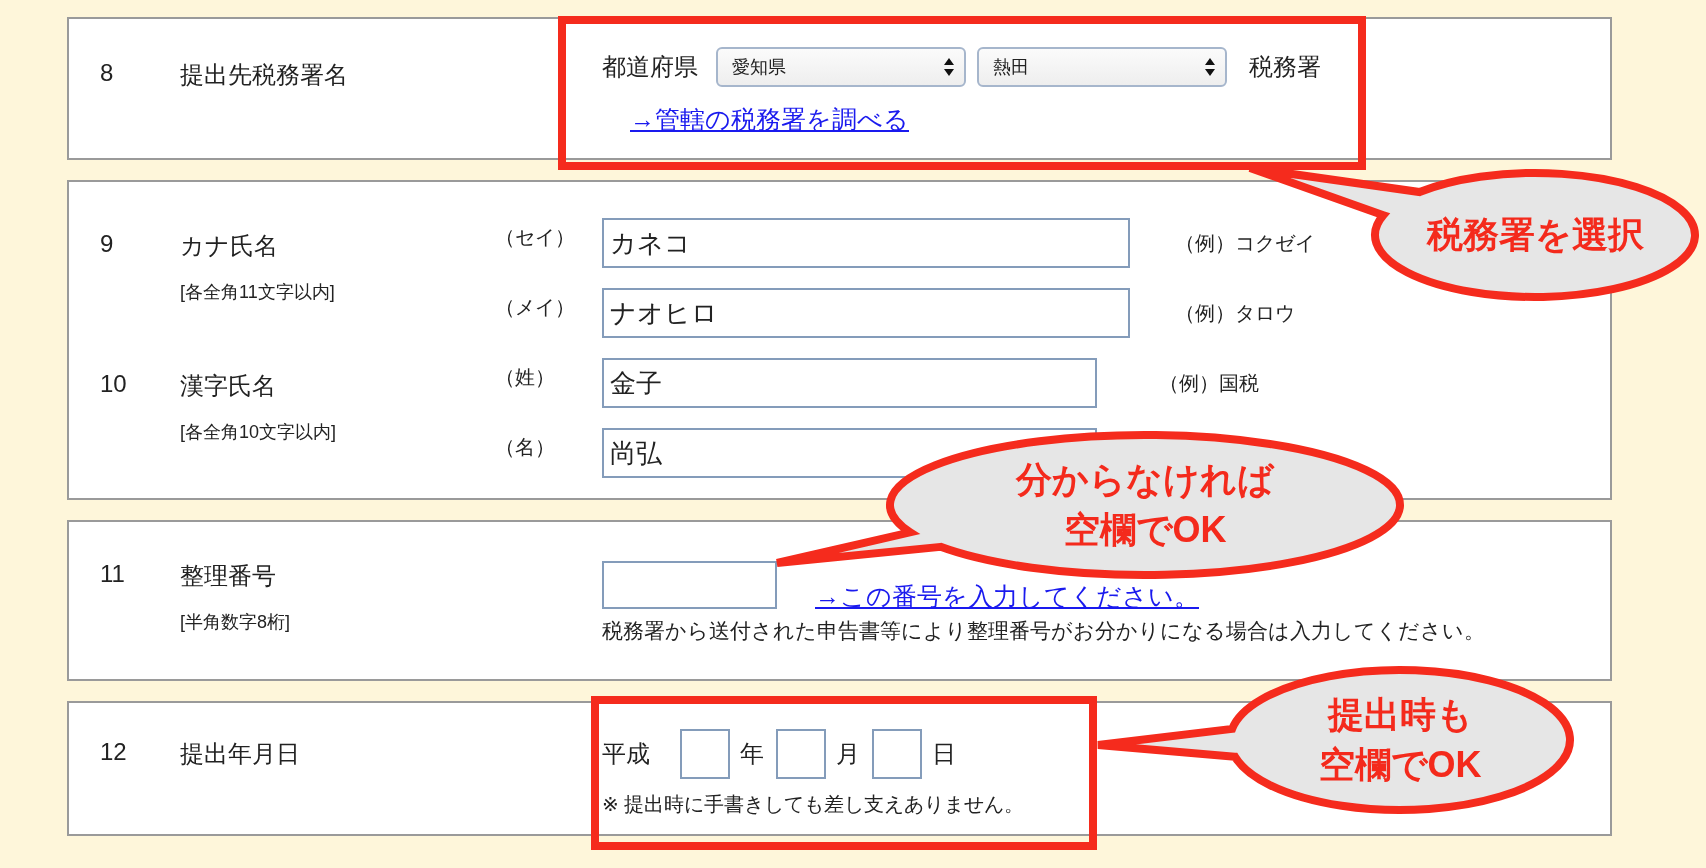 The height and width of the screenshot is (868, 1706). What do you see at coordinates (113, 752) in the screenshot?
I see `item-number: 12` at bounding box center [113, 752].